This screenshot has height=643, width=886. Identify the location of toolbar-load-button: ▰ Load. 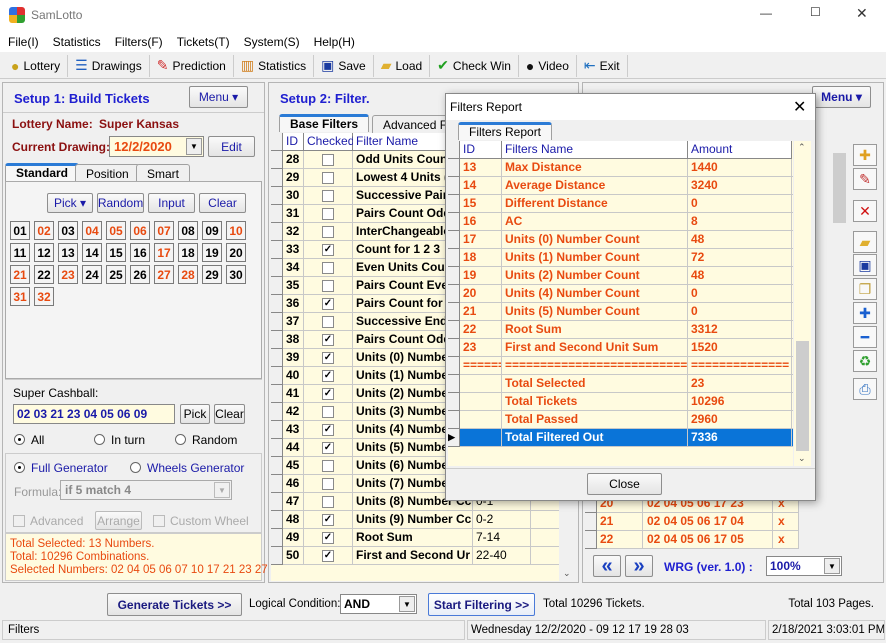
(402, 65).